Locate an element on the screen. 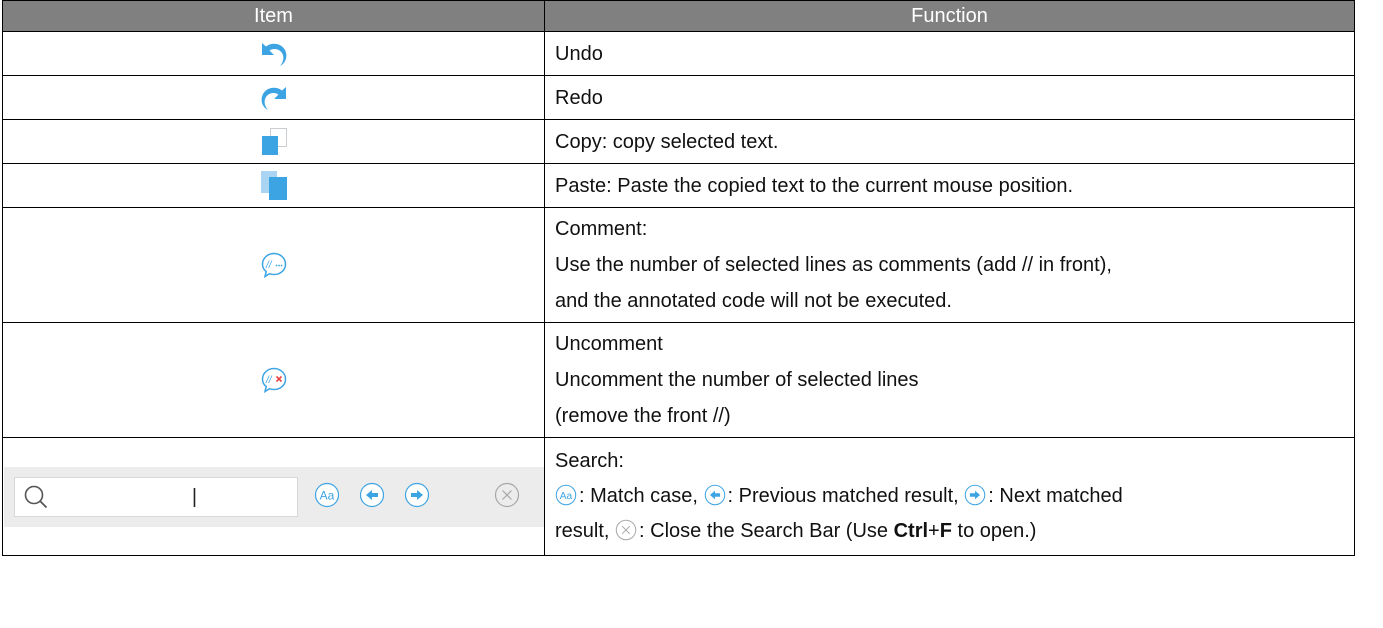 This screenshot has width=1383, height=628. uncomment-icon: // is located at coordinates (273, 380).